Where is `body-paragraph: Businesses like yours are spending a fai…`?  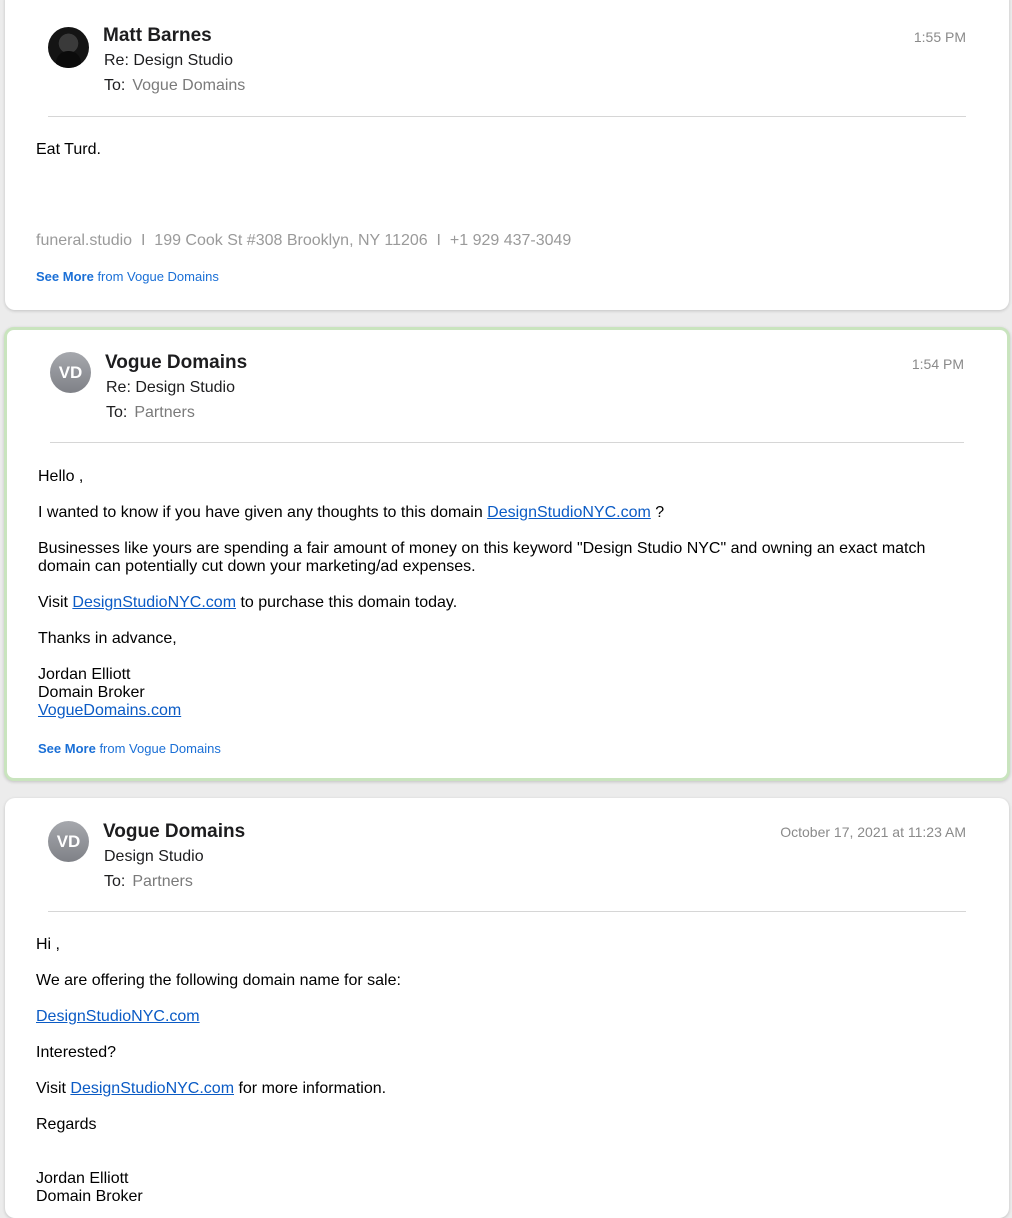
body-paragraph: Businesses like yours are spending a fai… is located at coordinates (482, 557).